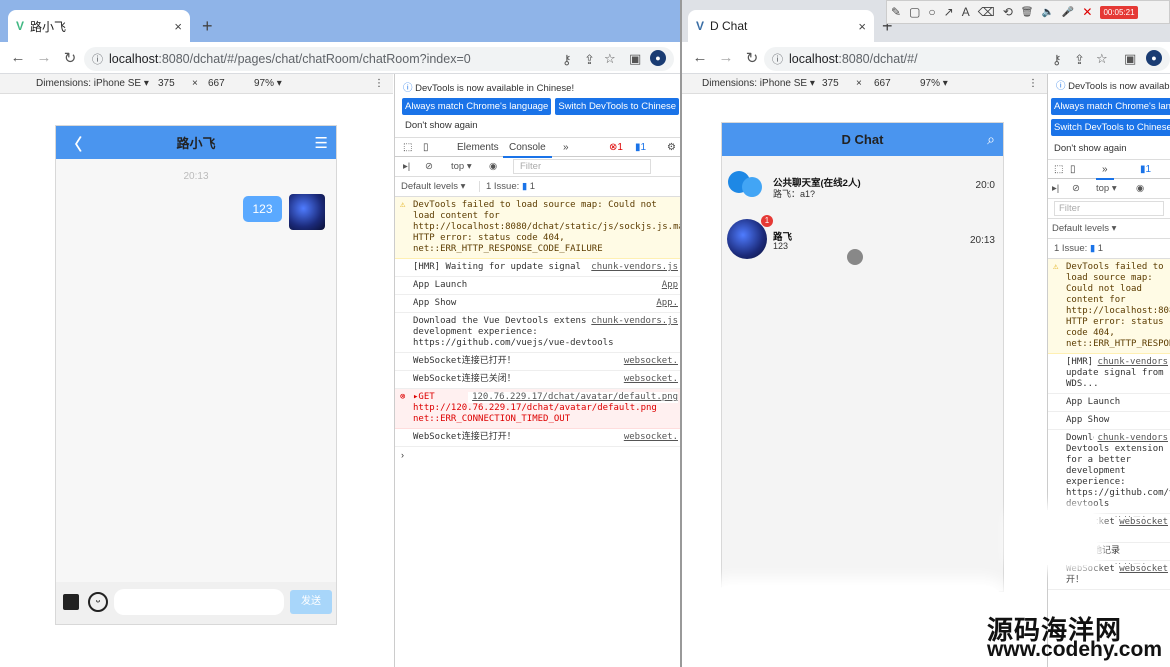 The height and width of the screenshot is (667, 1170). What do you see at coordinates (671, 147) in the screenshot?
I see `settings-gear-icon: ⚙` at bounding box center [671, 147].